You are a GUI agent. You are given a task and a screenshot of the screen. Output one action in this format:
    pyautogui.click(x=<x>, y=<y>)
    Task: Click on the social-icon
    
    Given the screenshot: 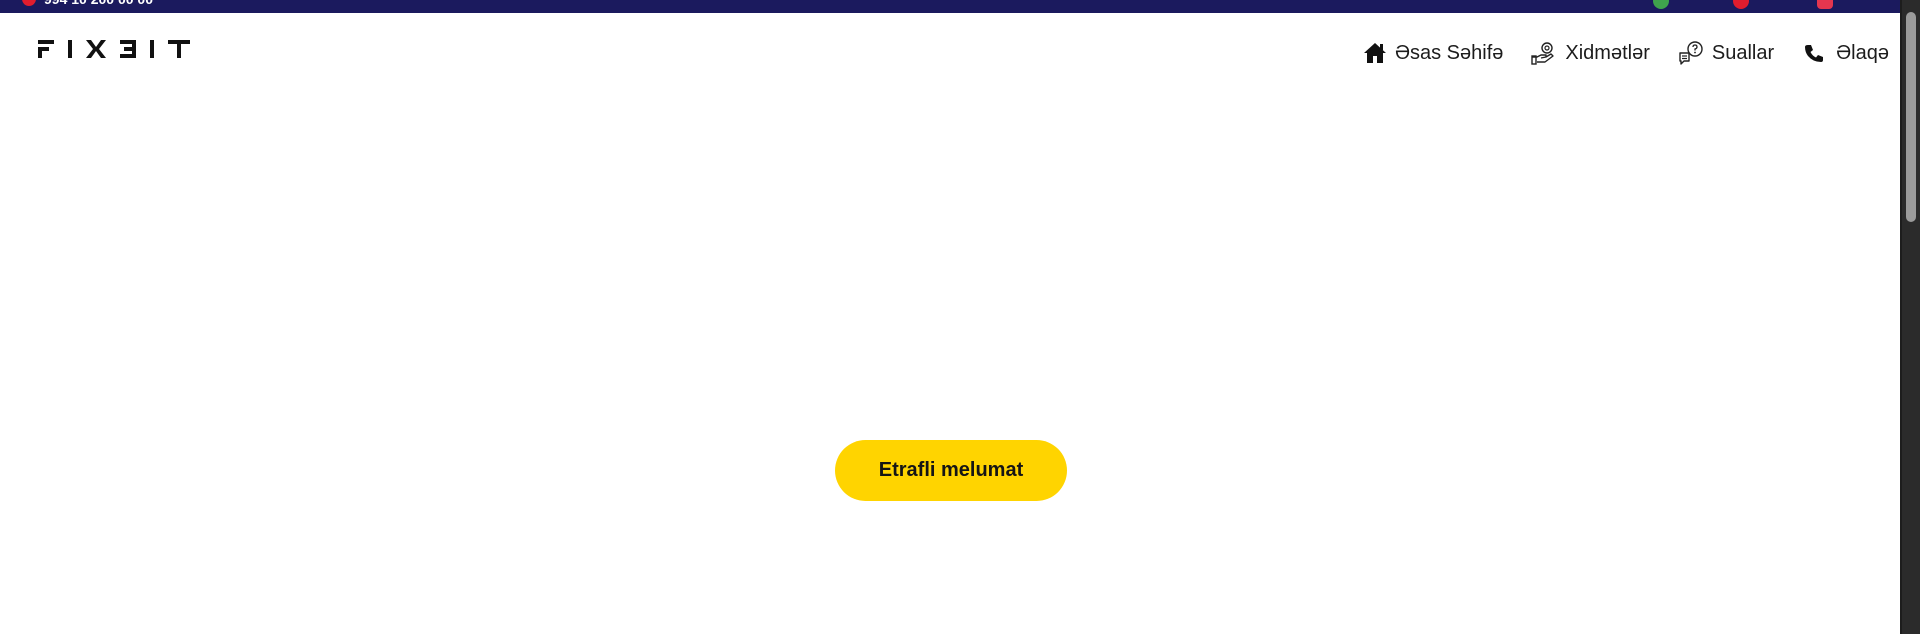 What is the action you would take?
    pyautogui.click(x=1741, y=4)
    